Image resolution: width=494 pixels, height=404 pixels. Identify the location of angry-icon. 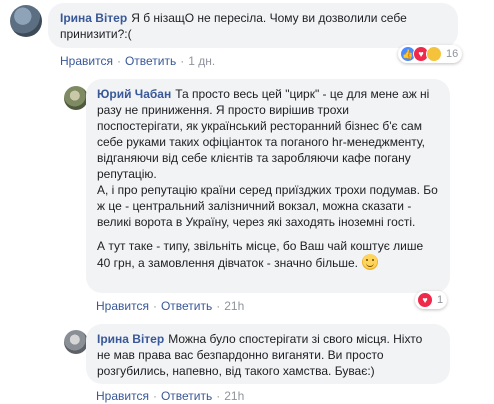
(434, 54).